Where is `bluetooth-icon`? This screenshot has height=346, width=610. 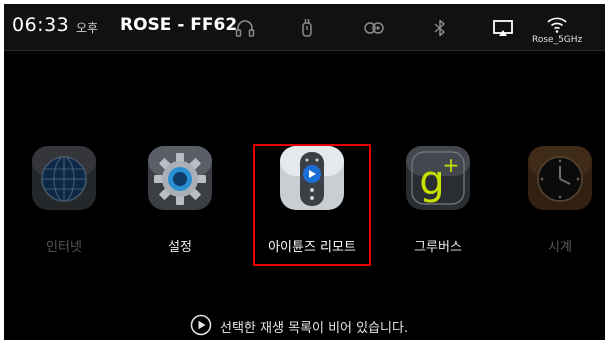
bluetooth-icon is located at coordinates (440, 28).